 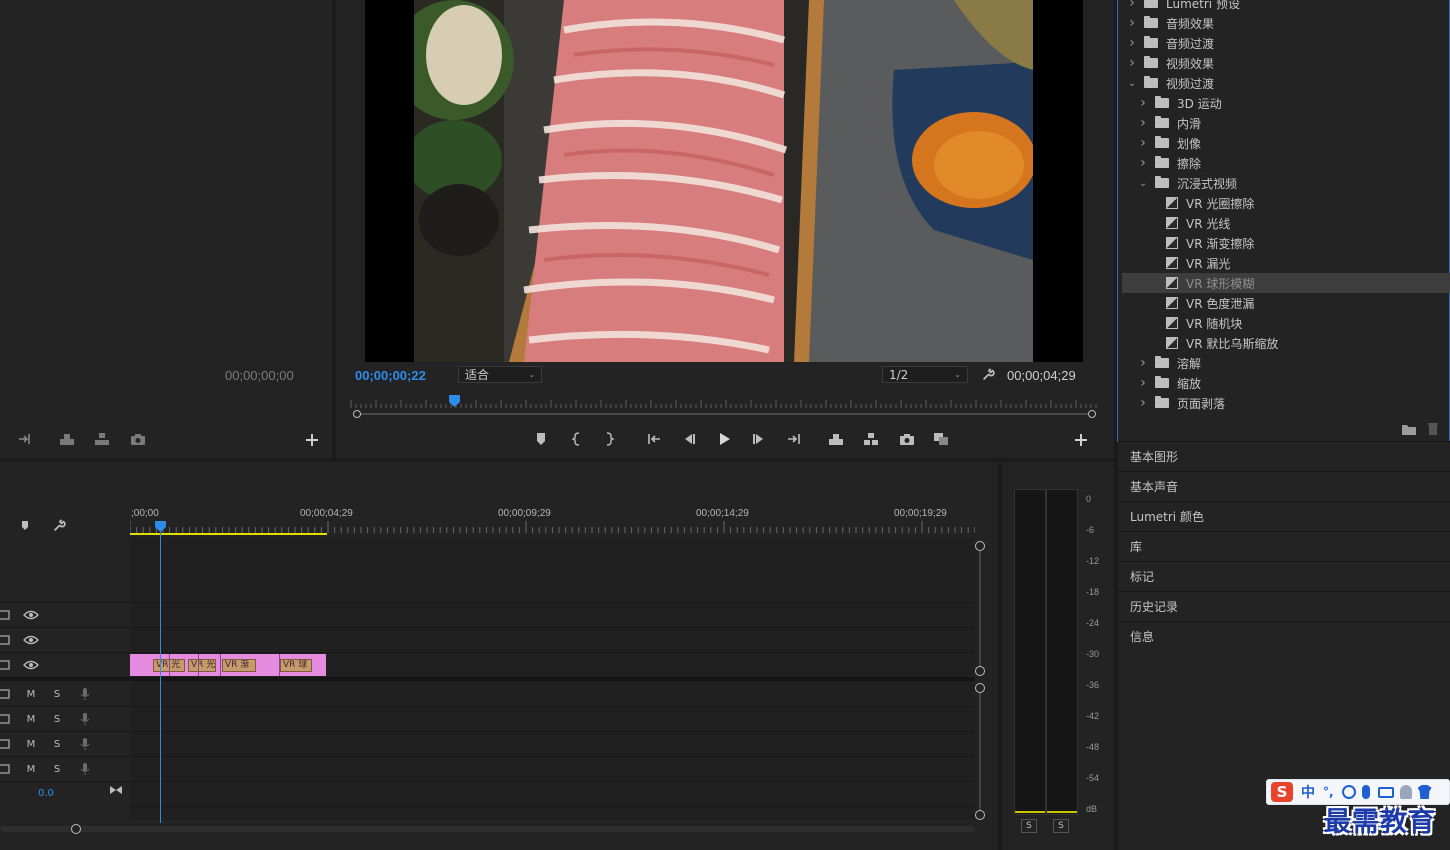 I want to click on timeline-playhead-handle, so click(x=160, y=526).